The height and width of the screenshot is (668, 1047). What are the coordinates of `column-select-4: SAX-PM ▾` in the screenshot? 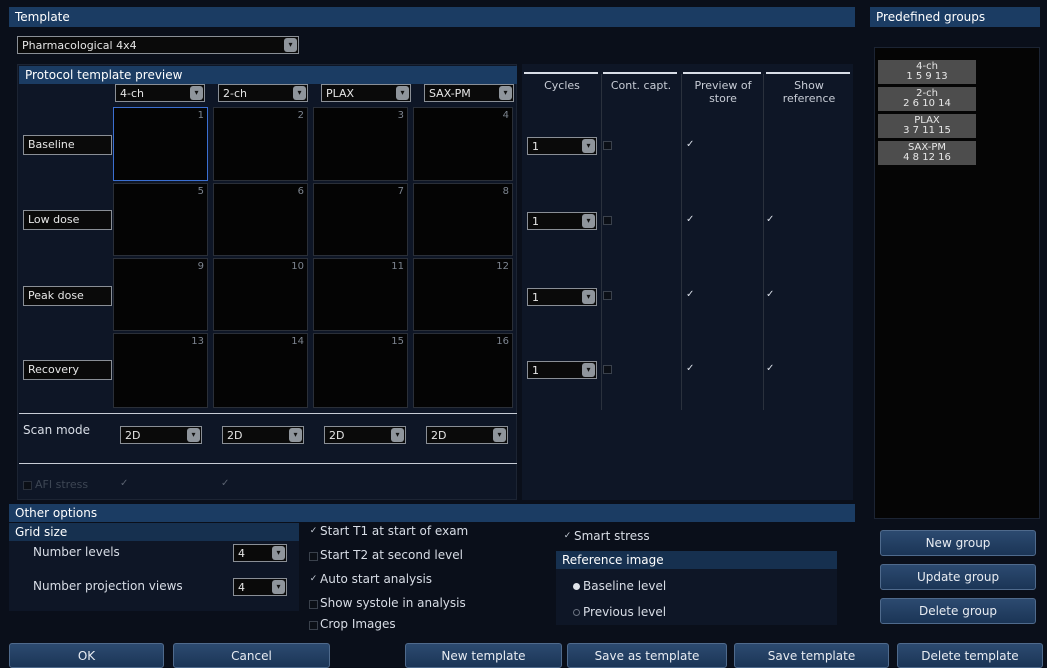 It's located at (469, 93).